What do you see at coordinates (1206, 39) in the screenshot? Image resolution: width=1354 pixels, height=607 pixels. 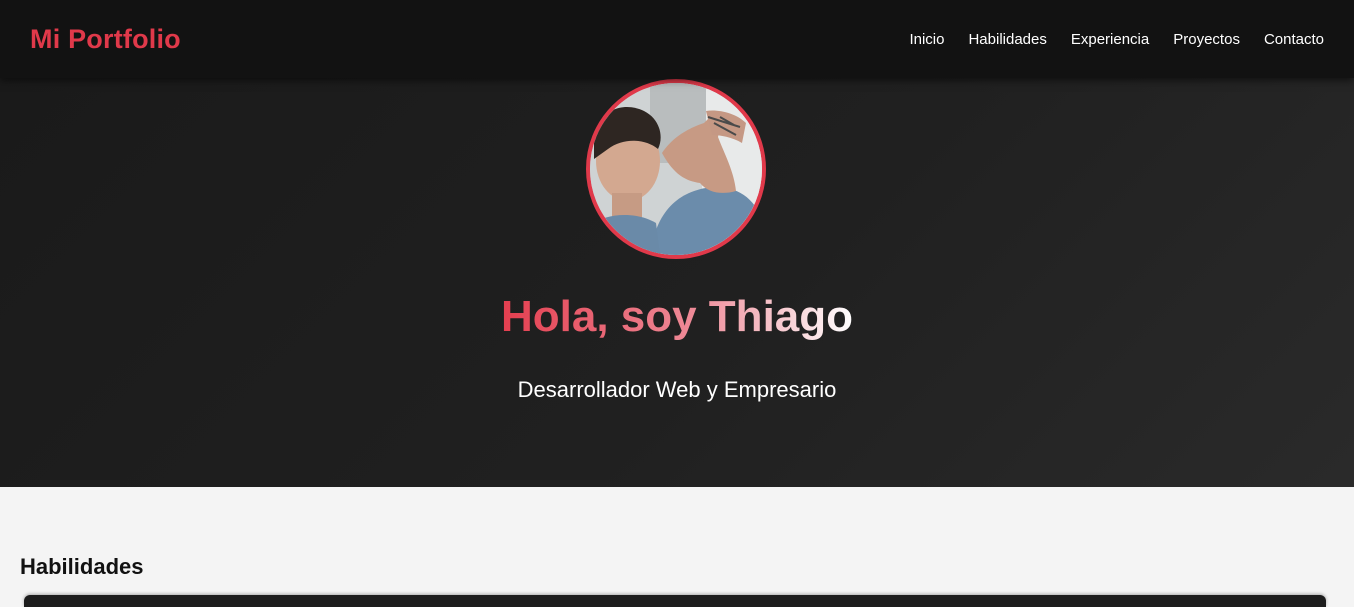 I see `nav-link-proyectos: Proyectos` at bounding box center [1206, 39].